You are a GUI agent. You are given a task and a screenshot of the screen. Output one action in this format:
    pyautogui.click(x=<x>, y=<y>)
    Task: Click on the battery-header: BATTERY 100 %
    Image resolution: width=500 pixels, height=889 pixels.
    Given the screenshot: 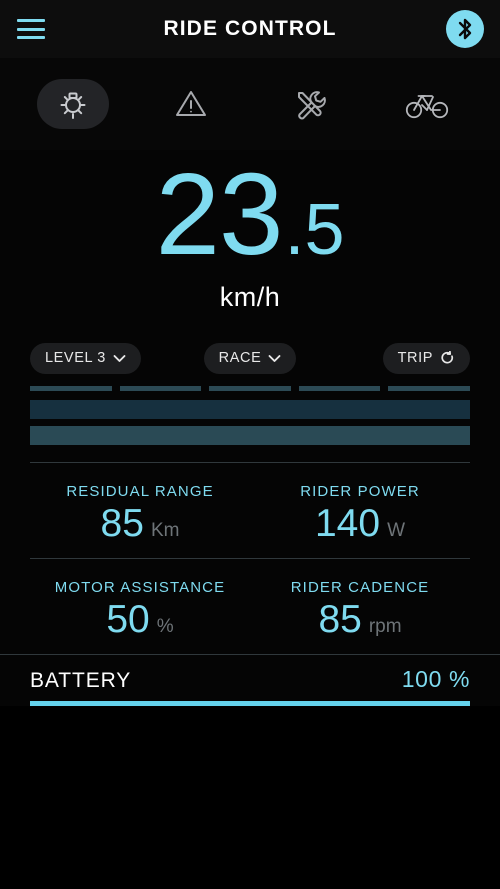 What is the action you would take?
    pyautogui.click(x=250, y=679)
    